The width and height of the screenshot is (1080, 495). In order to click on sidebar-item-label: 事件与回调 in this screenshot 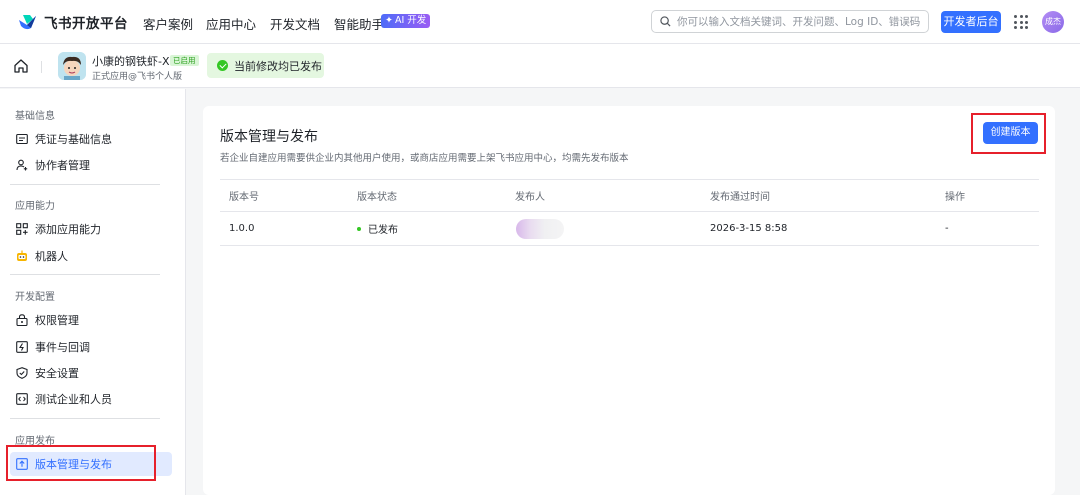, I will do `click(62, 347)`.